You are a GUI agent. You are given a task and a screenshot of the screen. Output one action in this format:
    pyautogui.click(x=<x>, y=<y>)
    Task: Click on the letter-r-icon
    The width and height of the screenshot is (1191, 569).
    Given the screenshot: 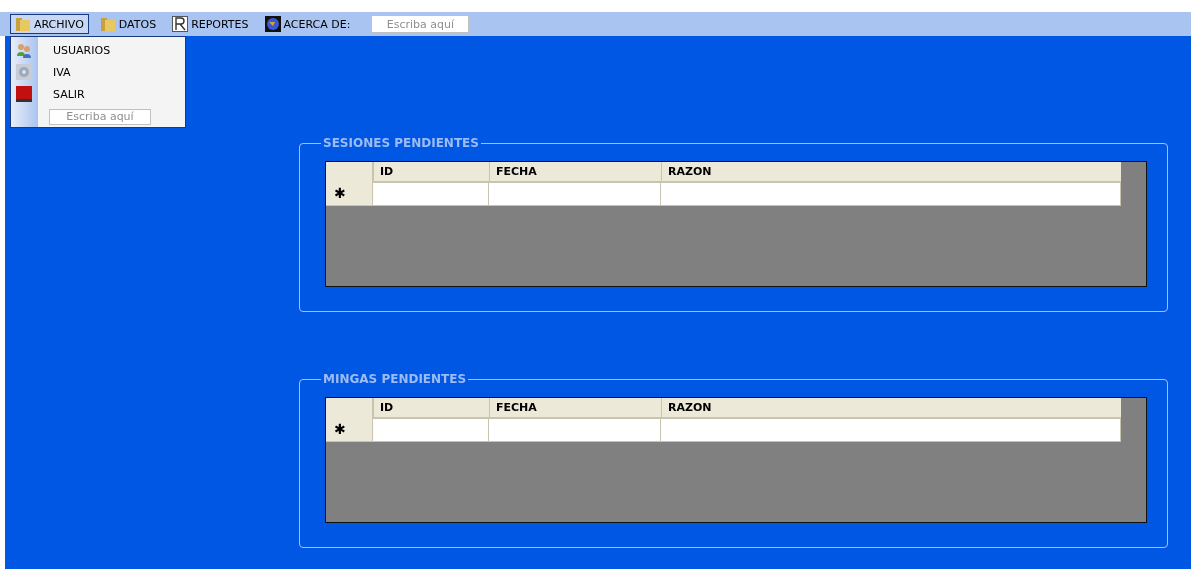 What is the action you would take?
    pyautogui.click(x=180, y=24)
    